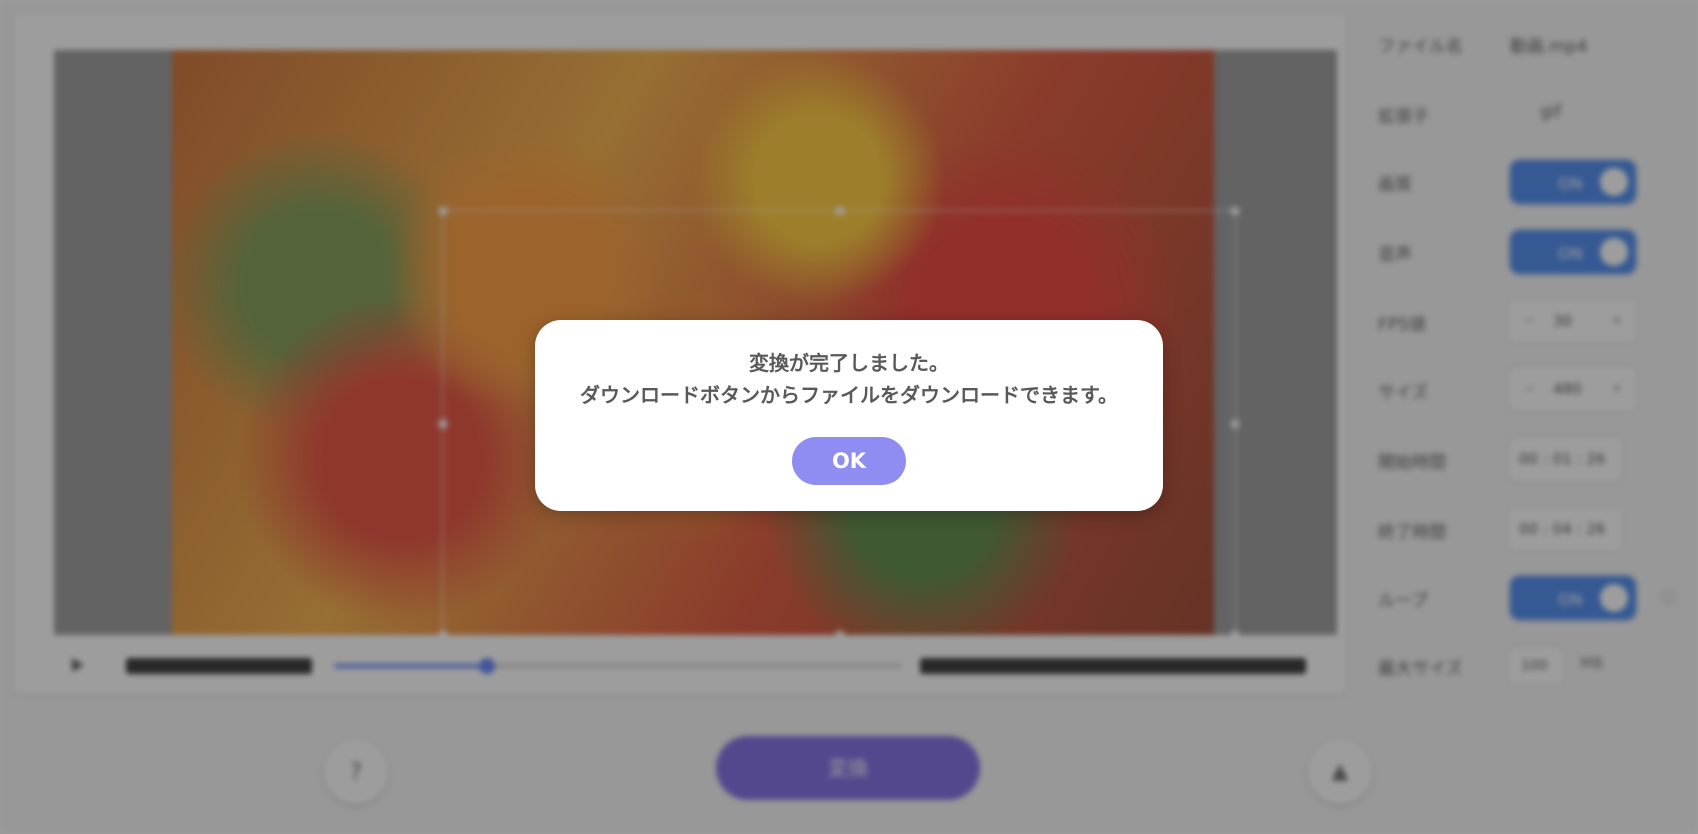  I want to click on dialog-message-line-1: 変換が完了しました。, so click(849, 363).